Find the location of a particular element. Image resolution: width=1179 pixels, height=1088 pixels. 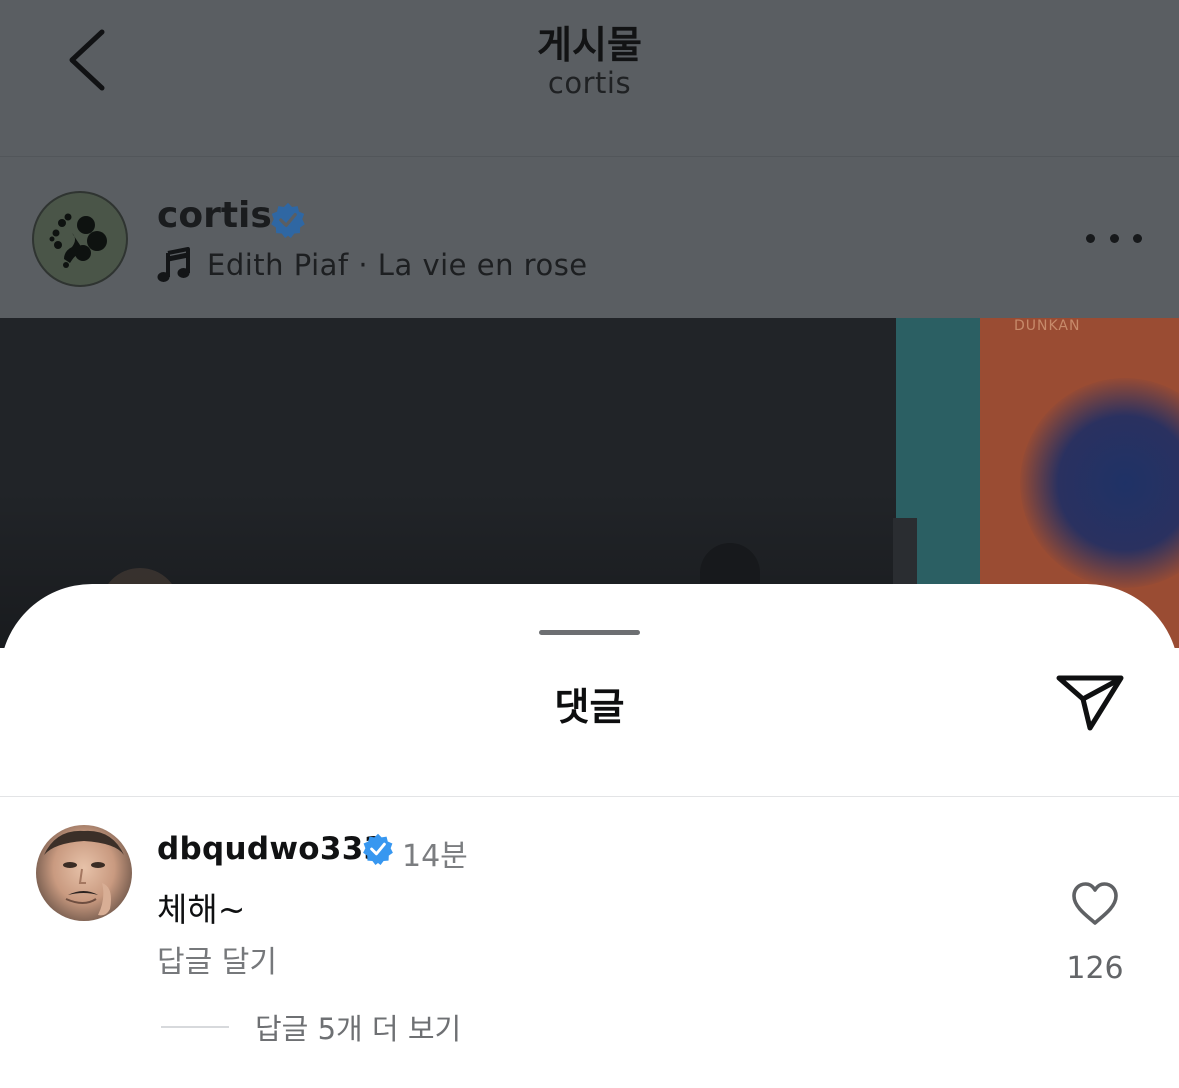

view-more-replies-label: 답글 5개 더 보기 is located at coordinates (358, 1029).